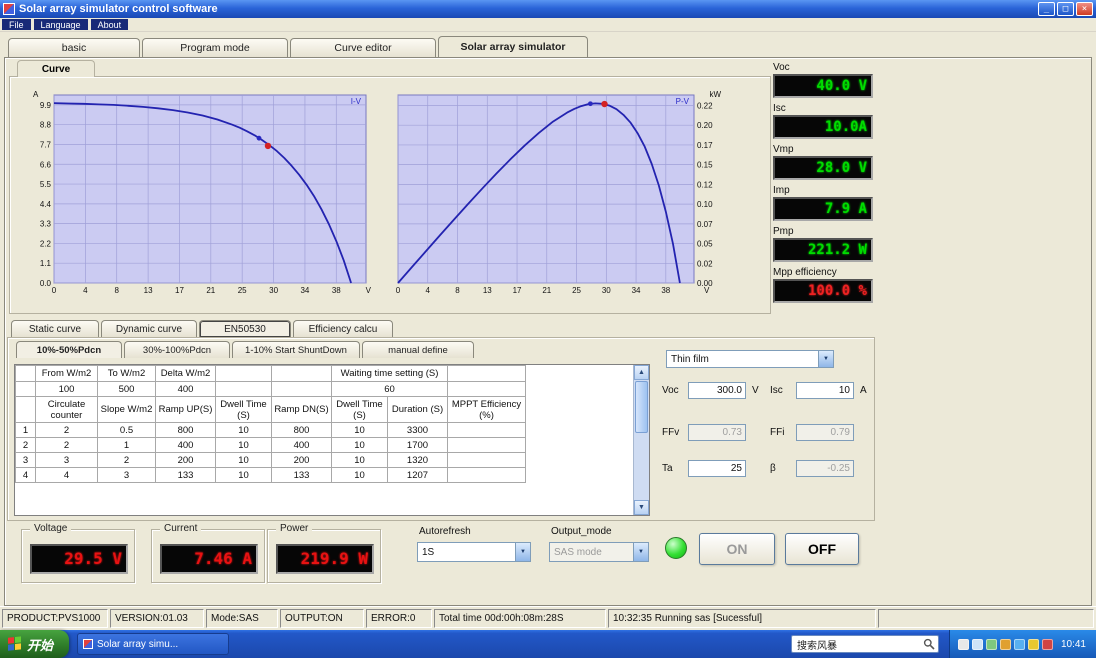 This screenshot has width=1096, height=658. What do you see at coordinates (474, 552) in the screenshot?
I see `autorefresh-select: 1S ▼` at bounding box center [474, 552].